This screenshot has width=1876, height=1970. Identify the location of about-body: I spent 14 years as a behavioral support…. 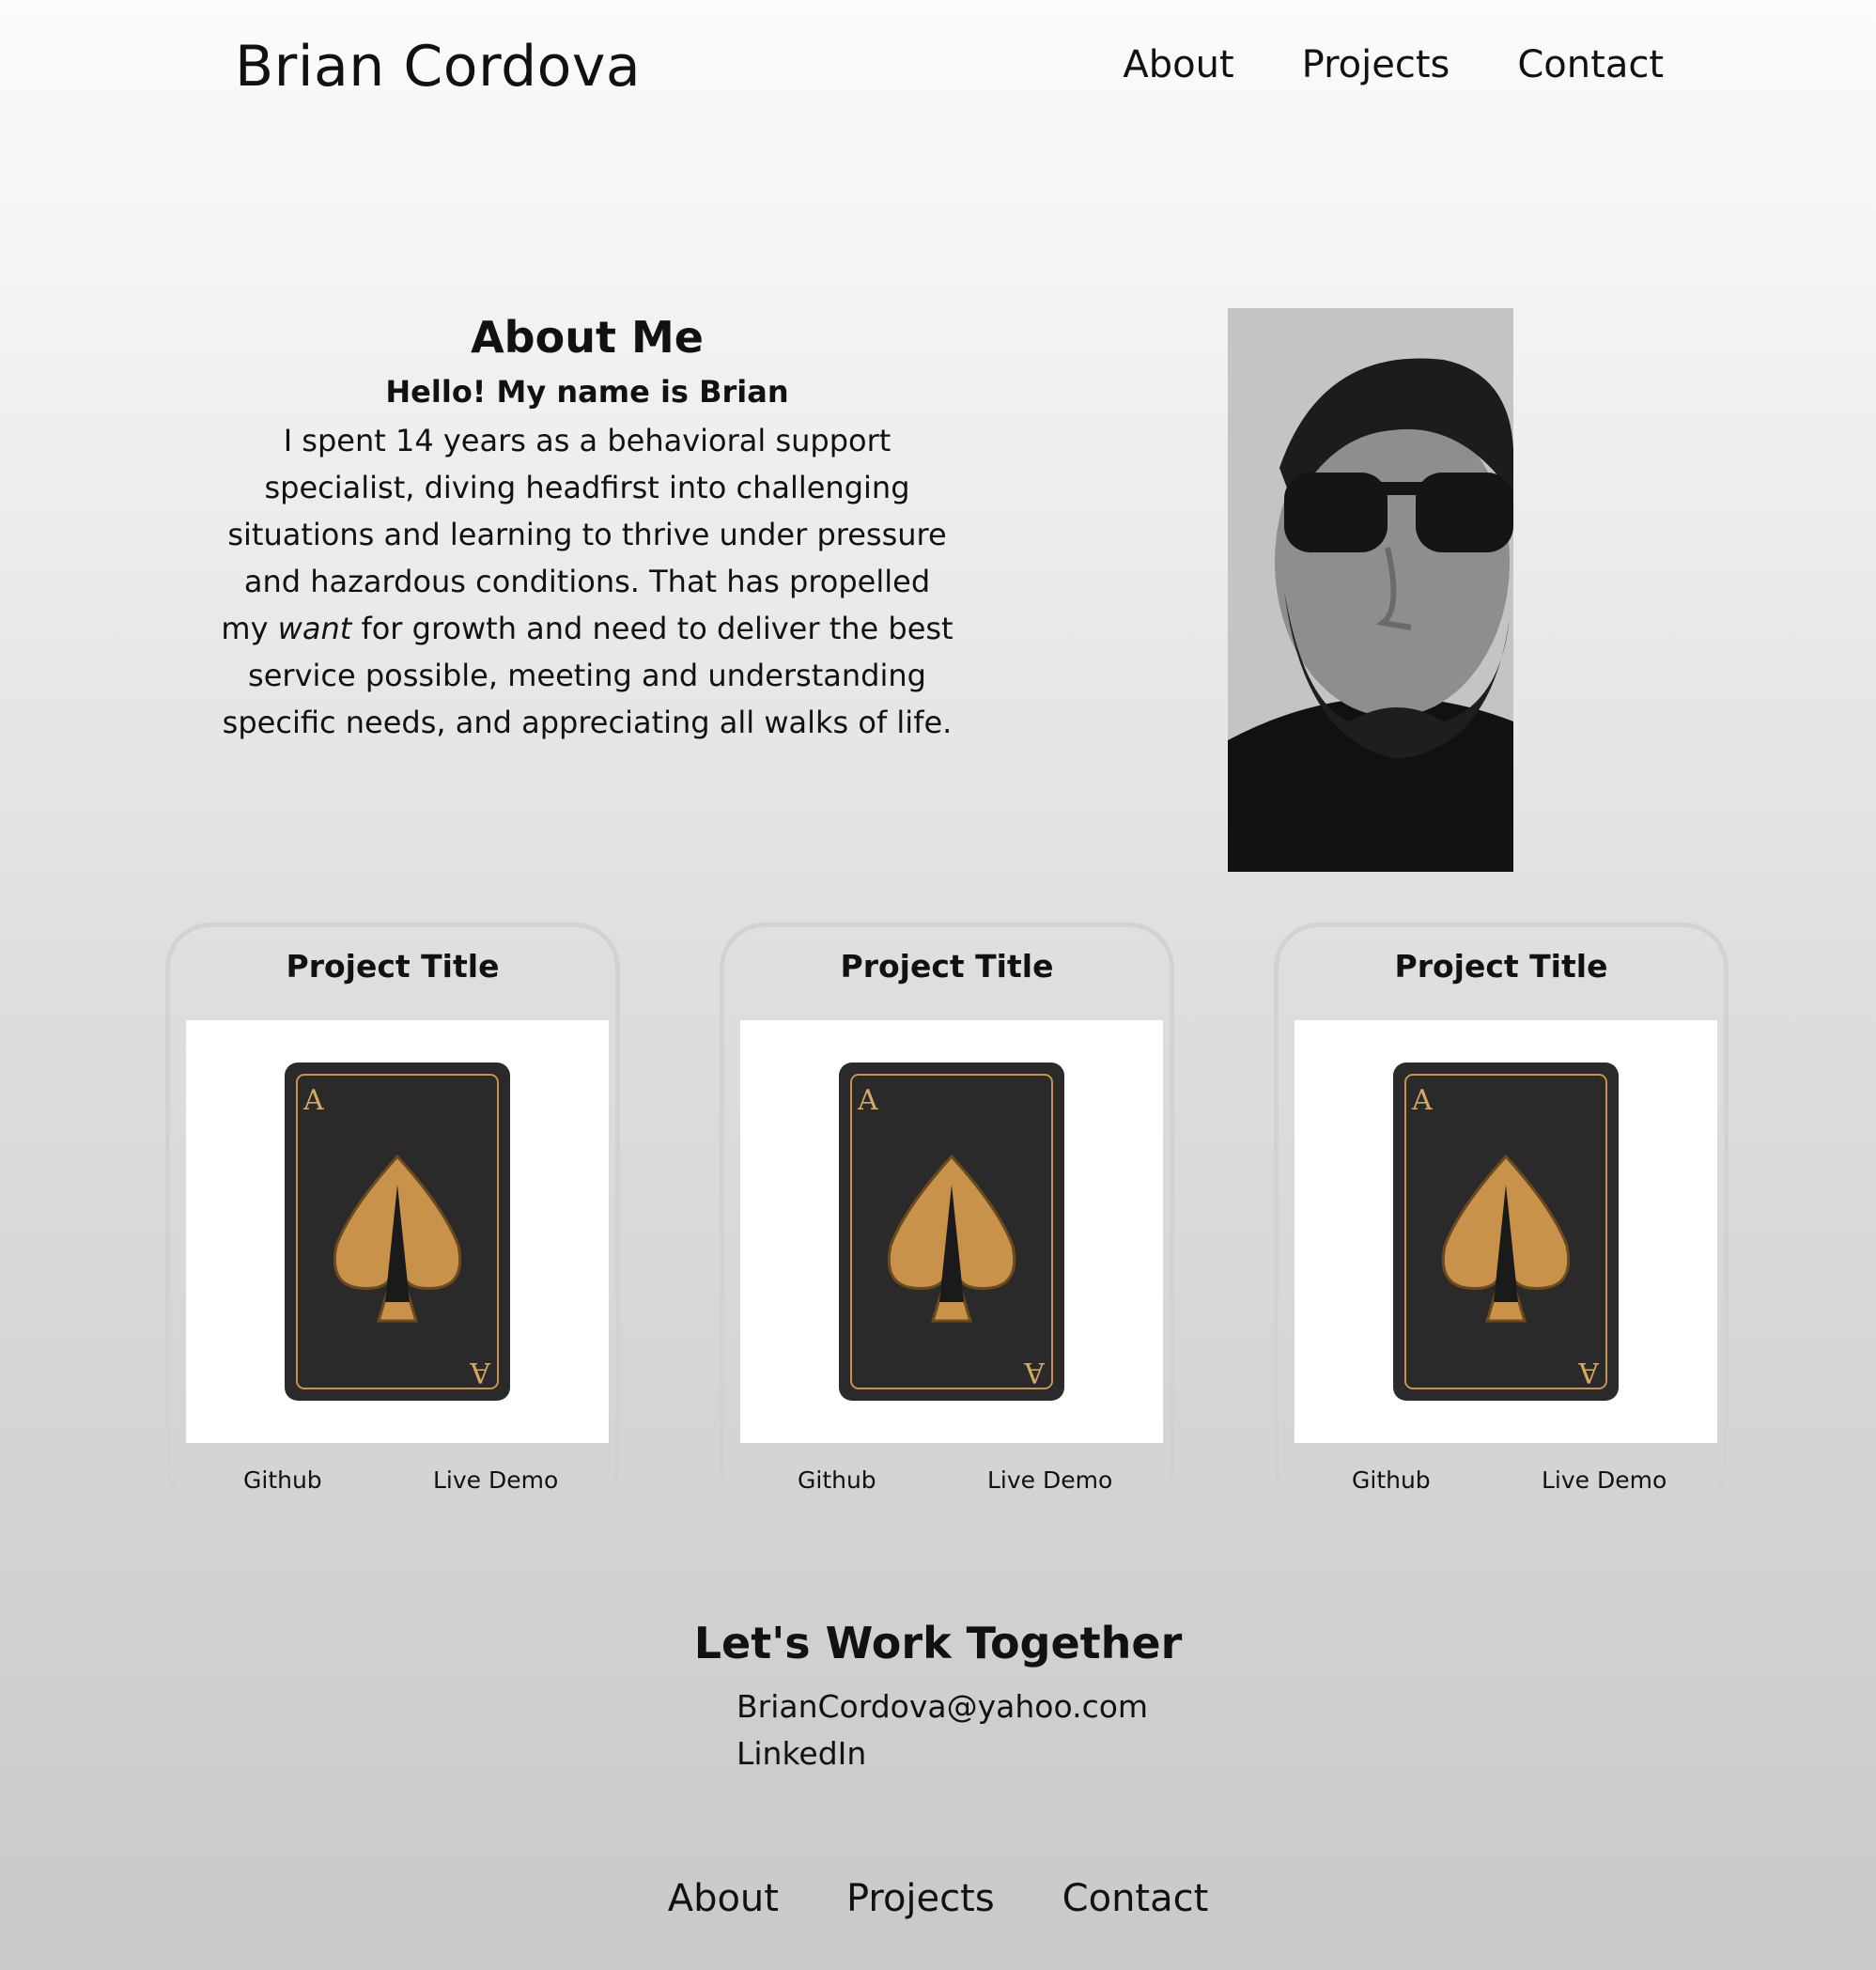
(587, 582).